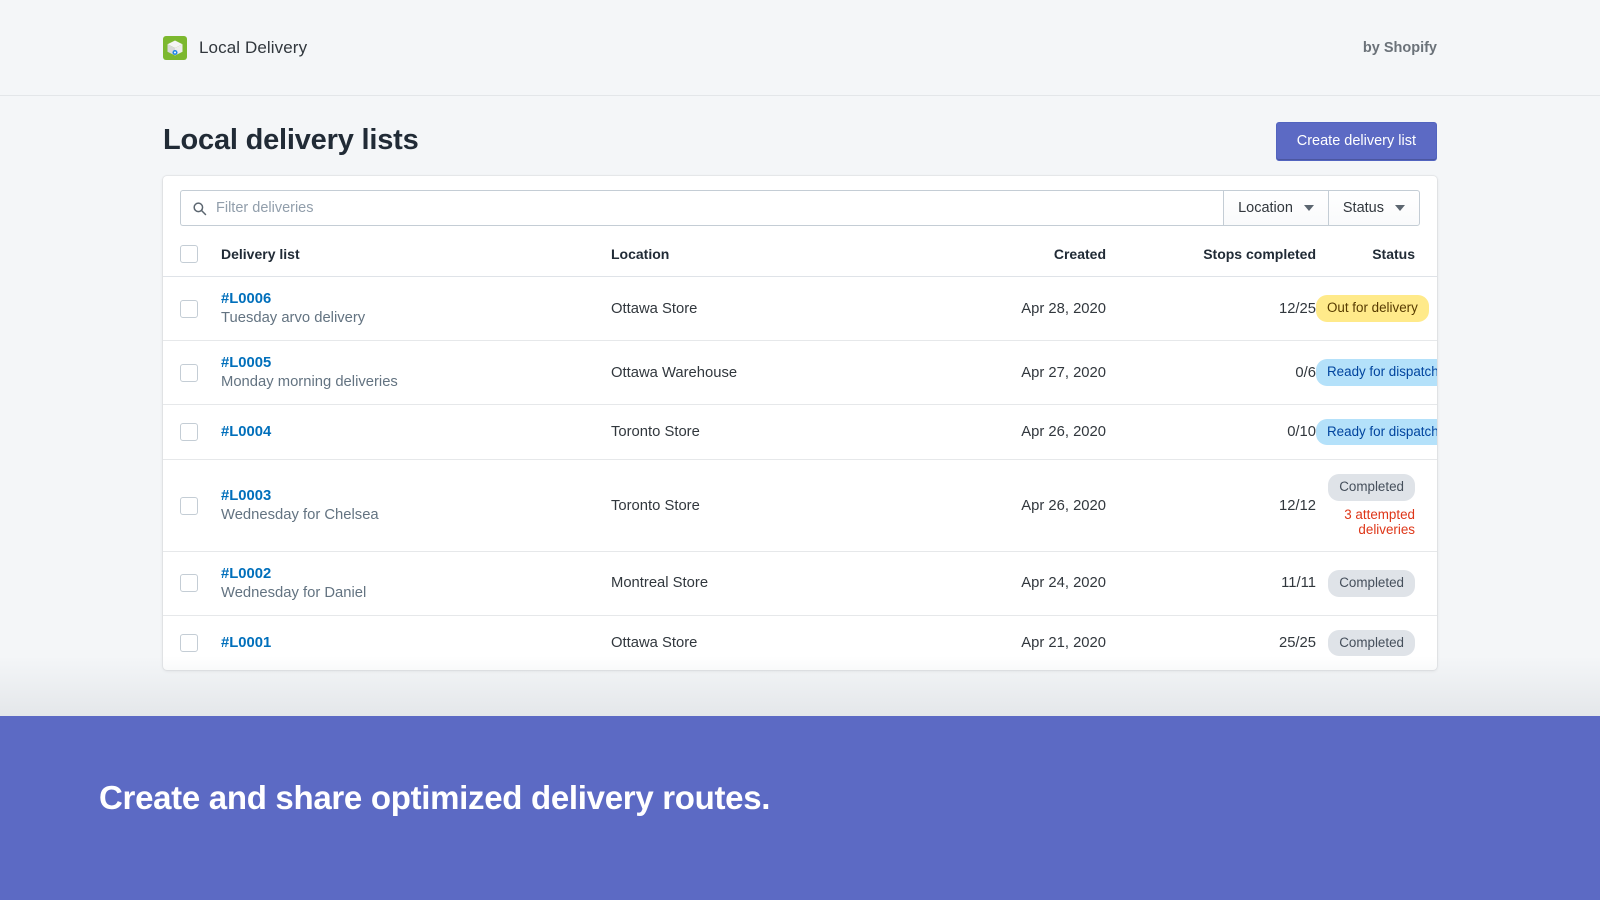  What do you see at coordinates (1211, 583) in the screenshot?
I see `stops-completed-cell: 11/11` at bounding box center [1211, 583].